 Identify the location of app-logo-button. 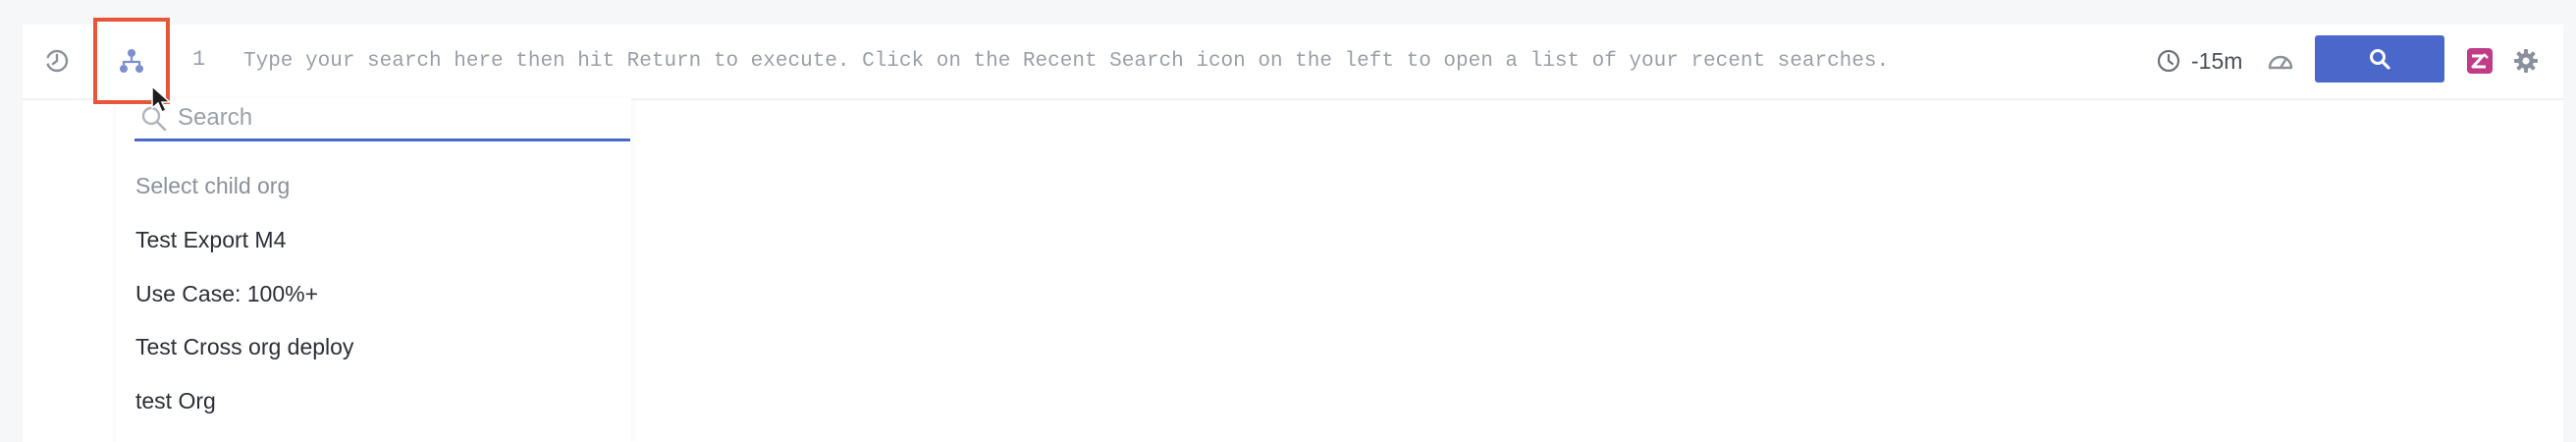
(2479, 61).